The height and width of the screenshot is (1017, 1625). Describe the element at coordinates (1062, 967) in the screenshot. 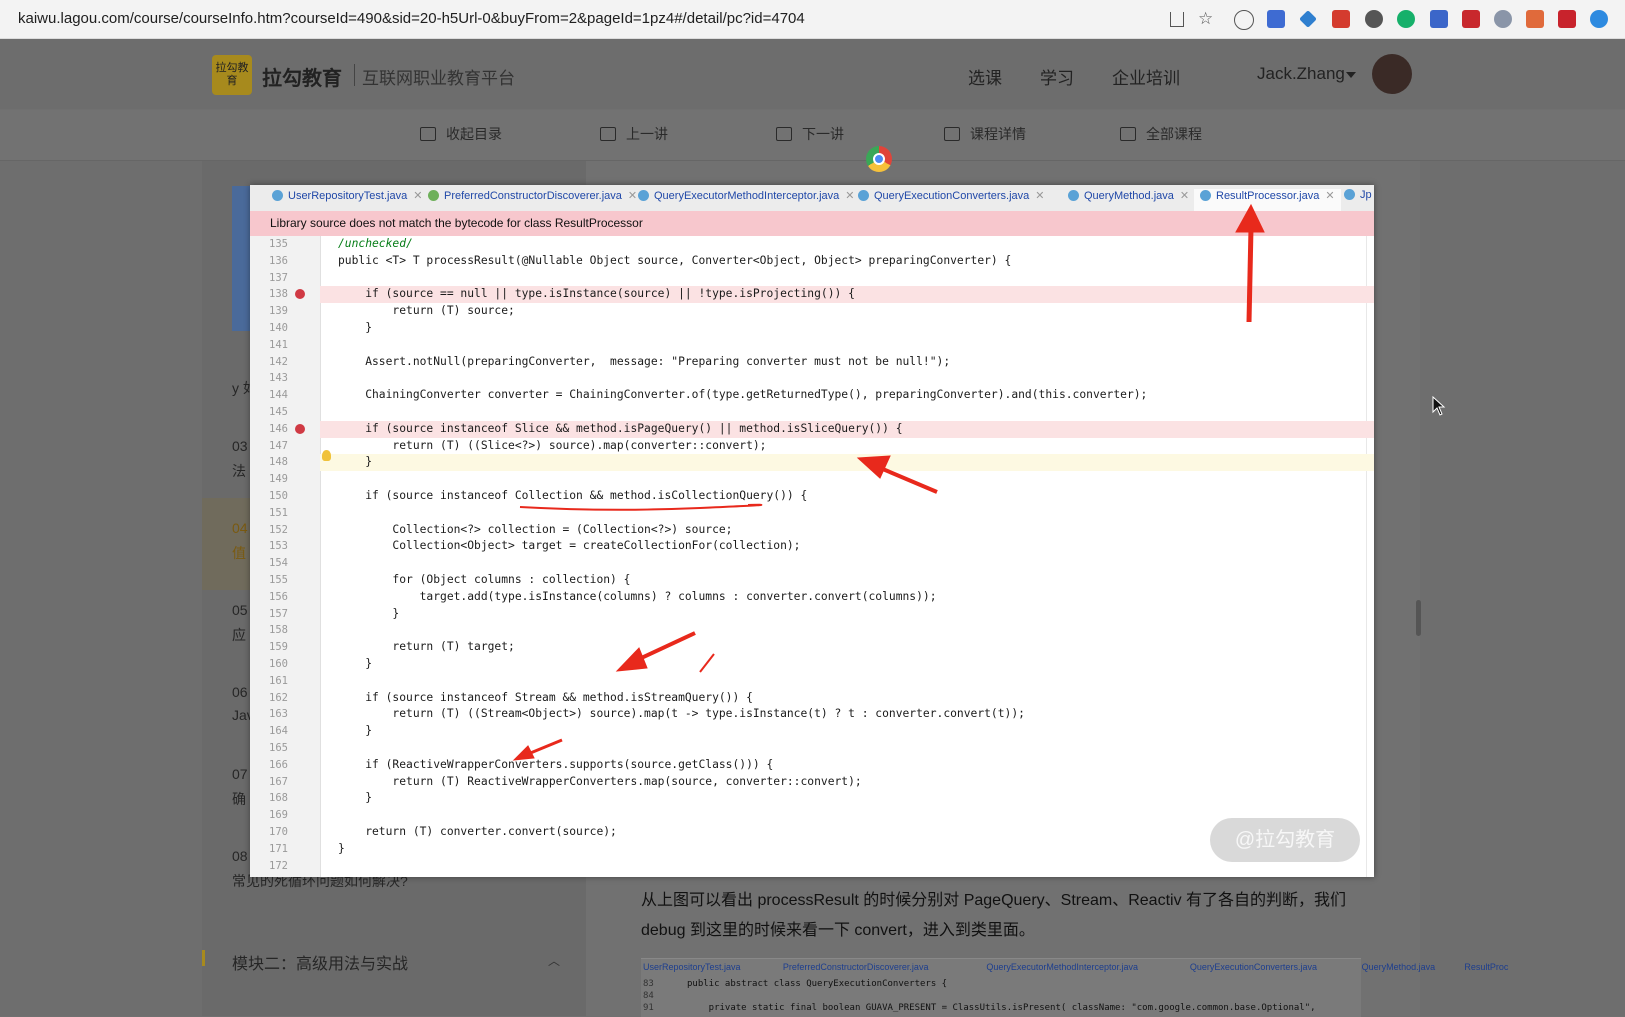

I see `thumb-tab-label: QueryExecutorMethodInterceptor.java` at that location.